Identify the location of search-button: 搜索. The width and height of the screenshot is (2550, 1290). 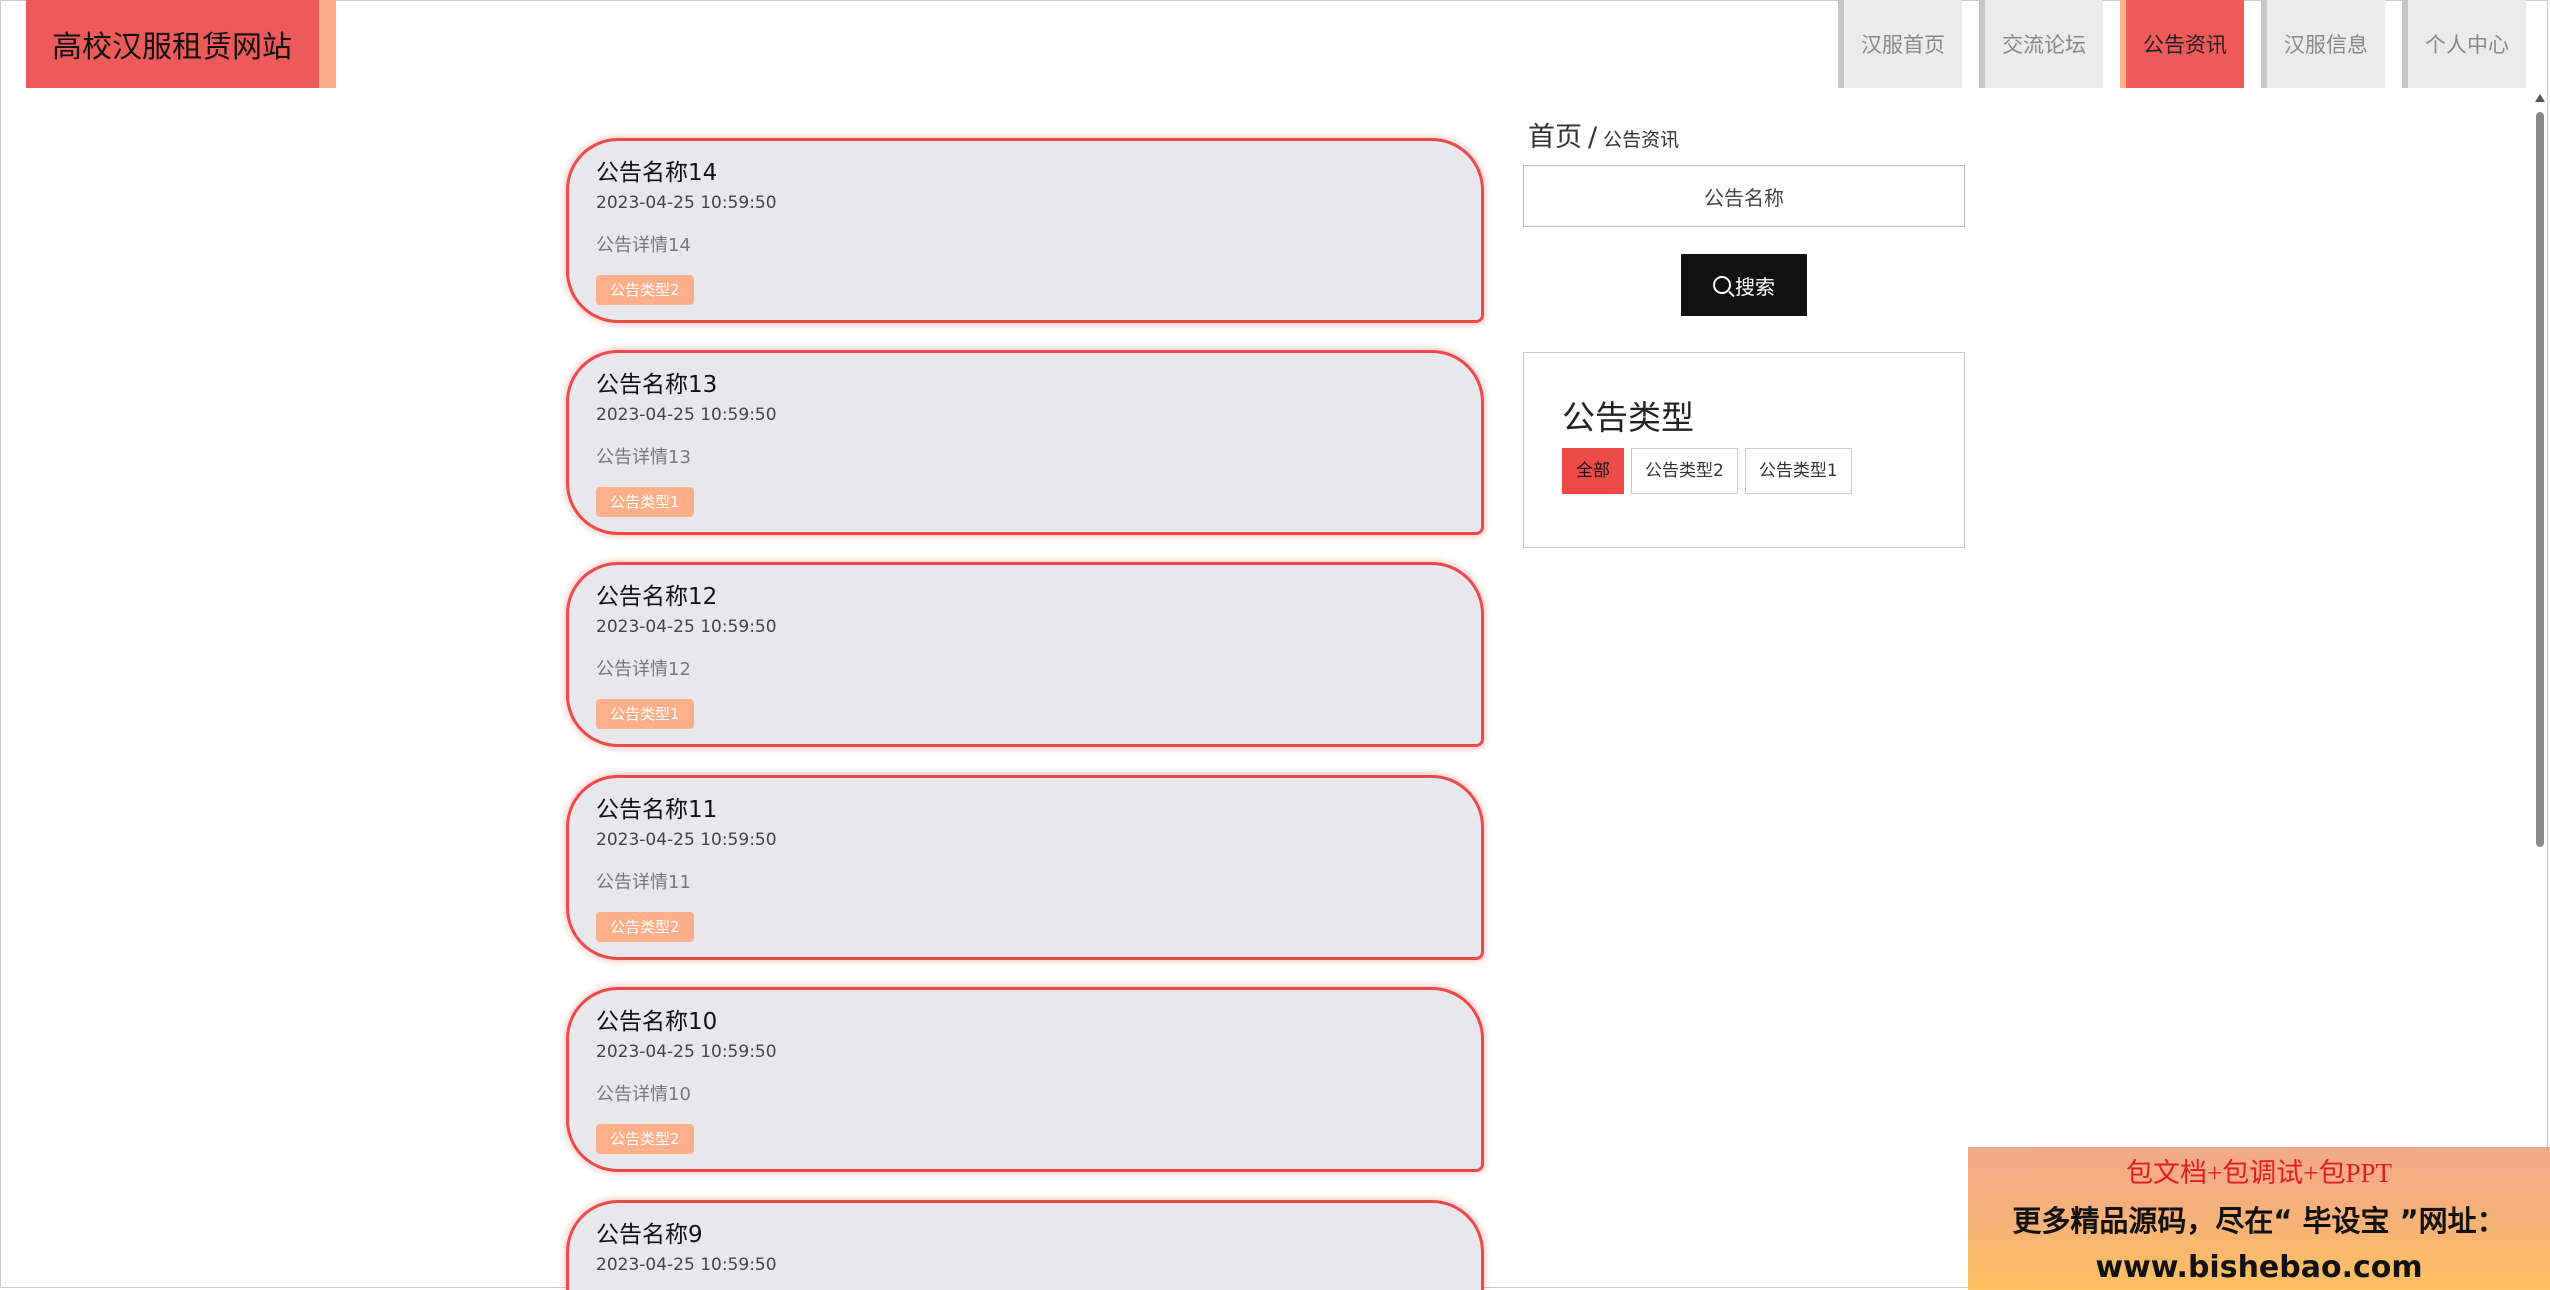
(1744, 285).